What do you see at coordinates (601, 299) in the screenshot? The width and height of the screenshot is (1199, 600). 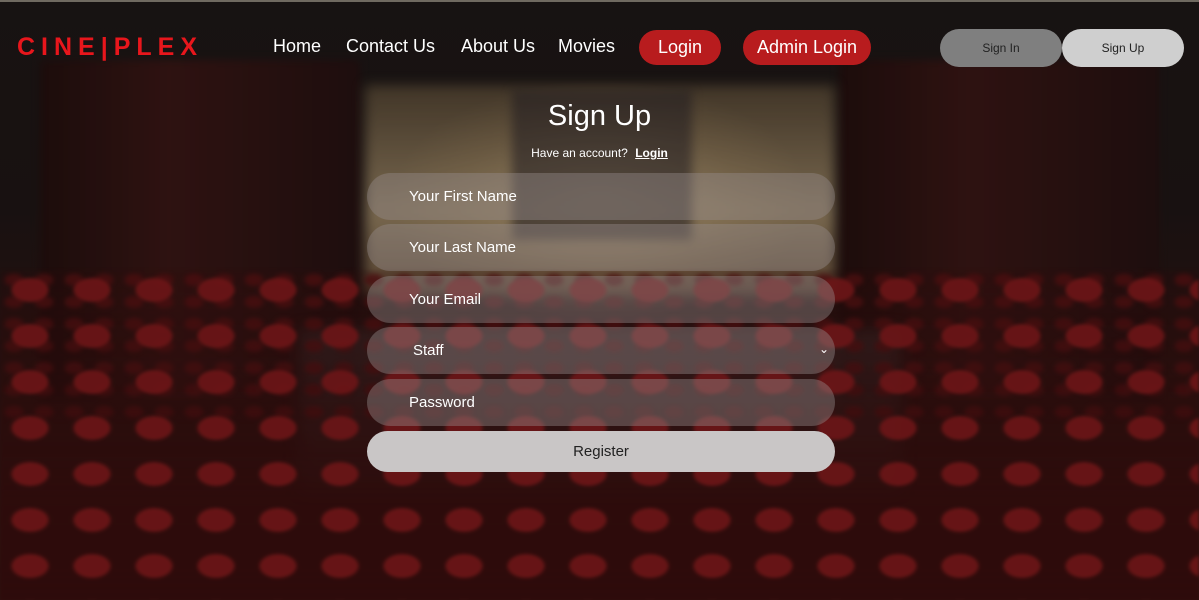 I see `email-field: Your Email` at bounding box center [601, 299].